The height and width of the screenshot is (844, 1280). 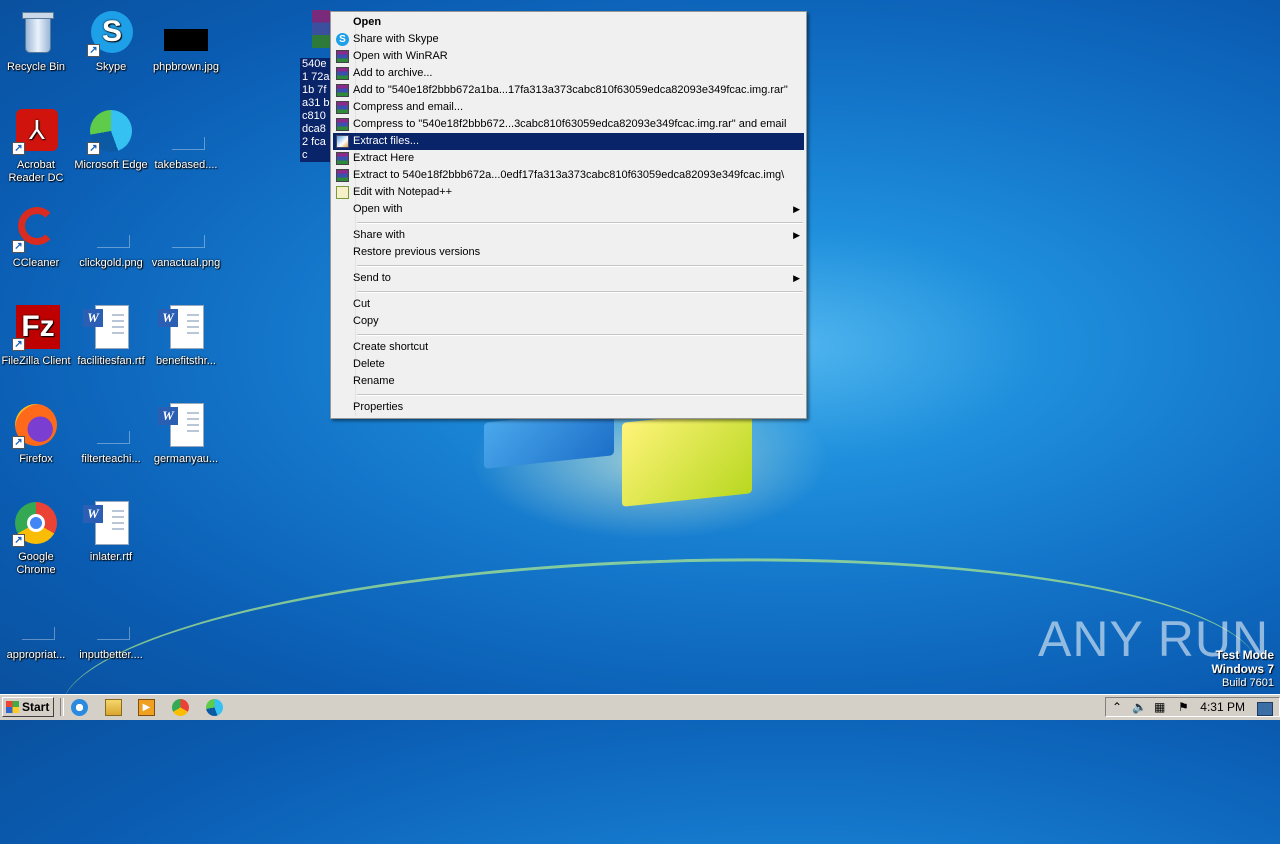 What do you see at coordinates (186, 243) in the screenshot?
I see `desktop-icon-file: vanactual.png` at bounding box center [186, 243].